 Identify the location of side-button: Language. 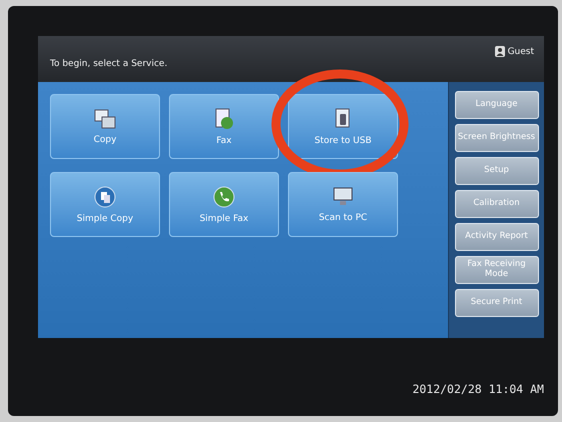
(496, 105).